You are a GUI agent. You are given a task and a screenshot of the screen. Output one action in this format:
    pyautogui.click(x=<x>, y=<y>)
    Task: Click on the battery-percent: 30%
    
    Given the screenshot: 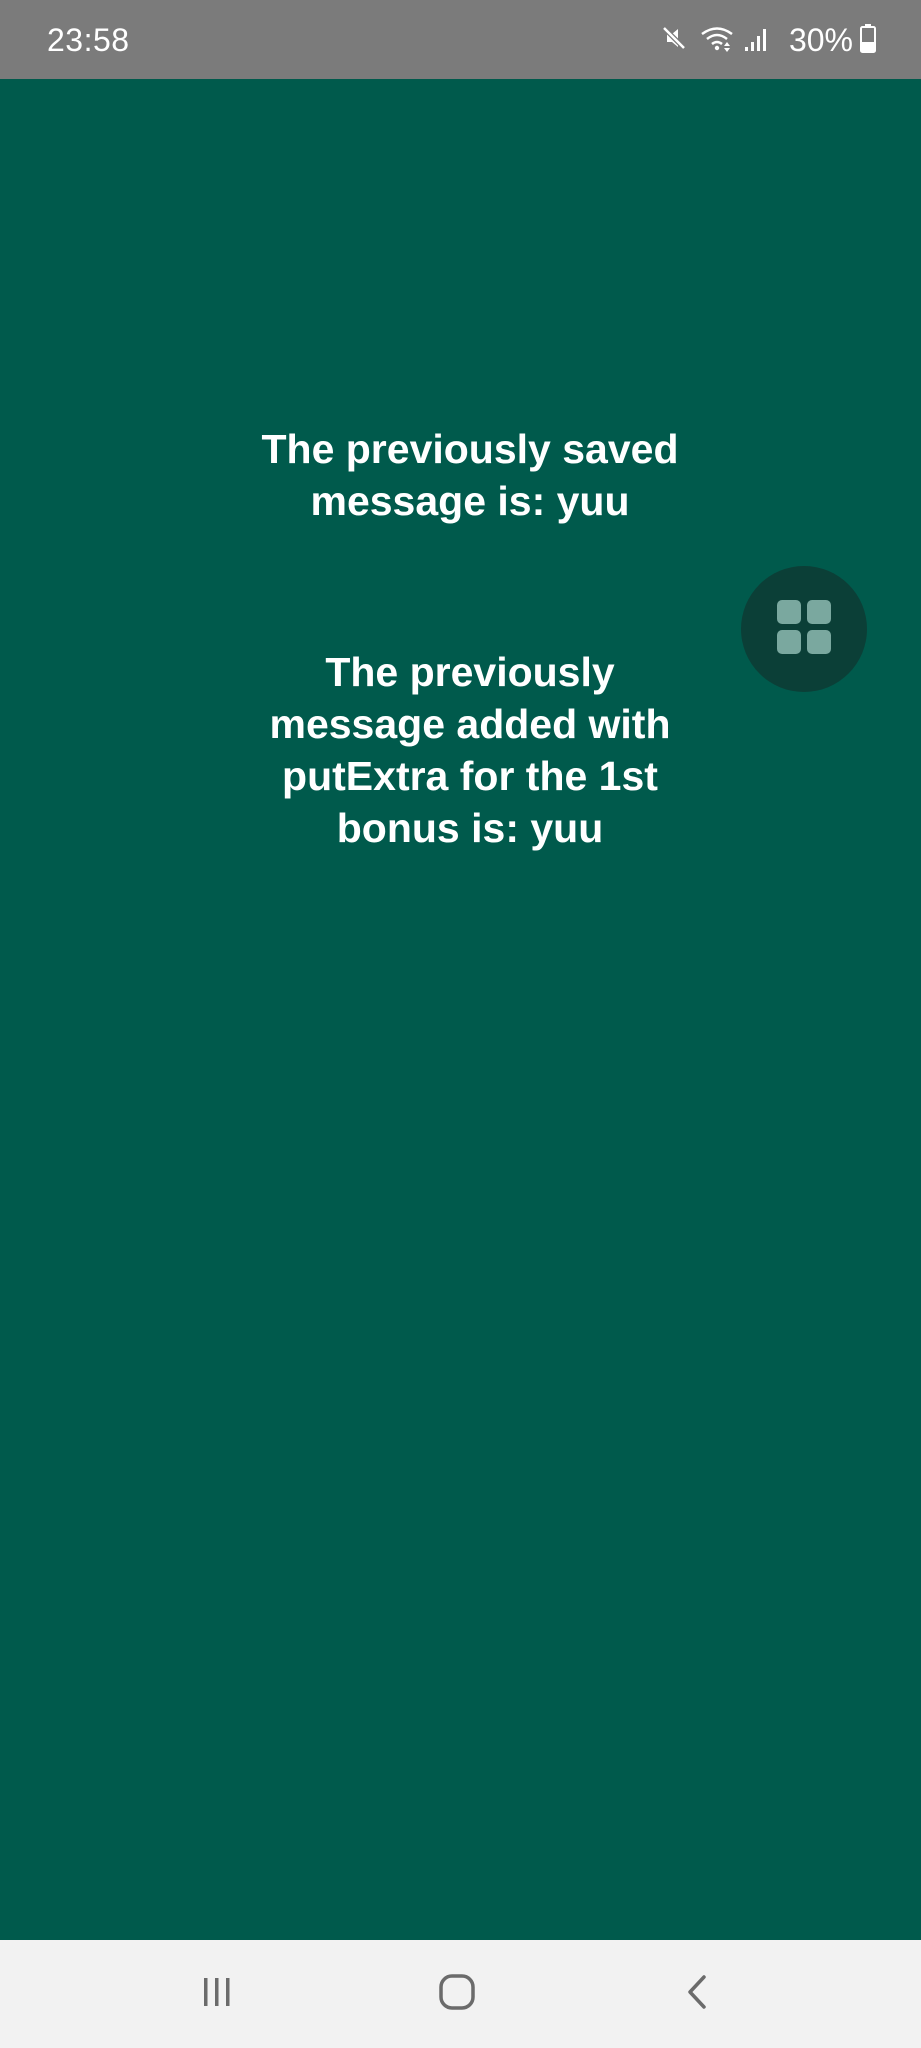 What is the action you would take?
    pyautogui.click(x=820, y=40)
    